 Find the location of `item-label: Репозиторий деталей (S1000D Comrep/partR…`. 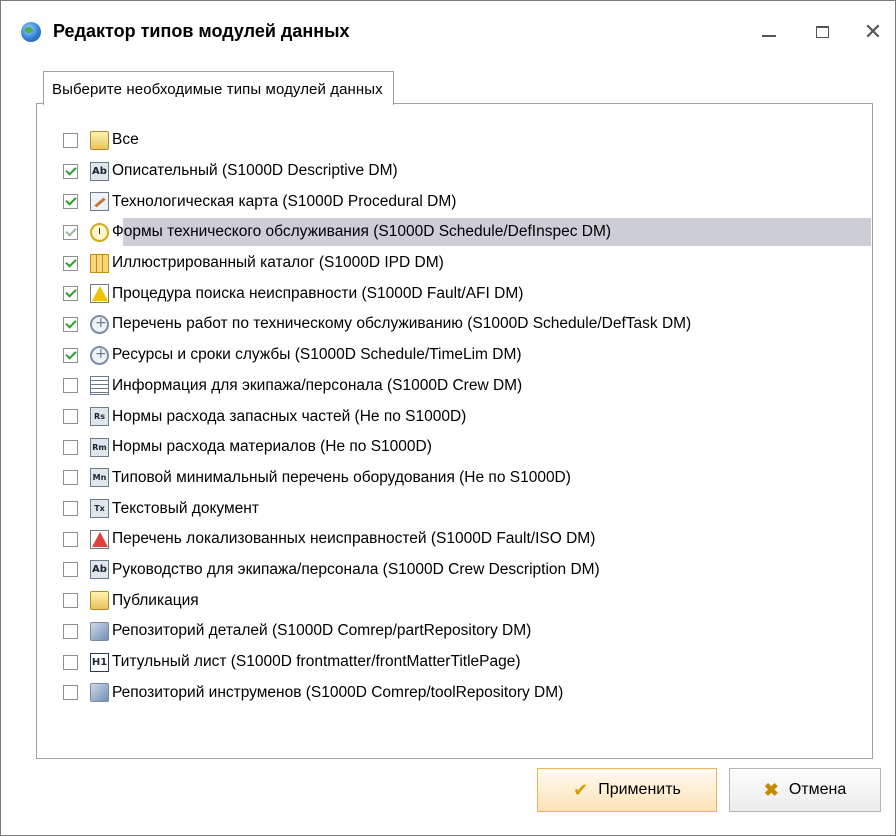

item-label: Репозиторий деталей (S1000D Comrep/partR… is located at coordinates (322, 631).